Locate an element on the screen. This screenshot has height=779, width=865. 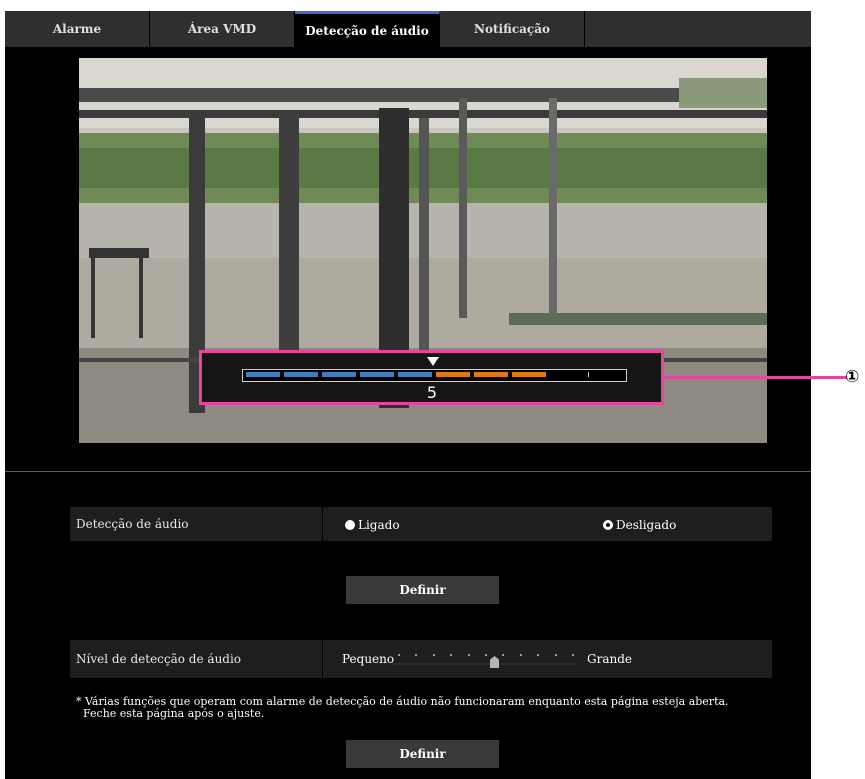
tab-area-vmd: Área VMD is located at coordinates (222, 29).